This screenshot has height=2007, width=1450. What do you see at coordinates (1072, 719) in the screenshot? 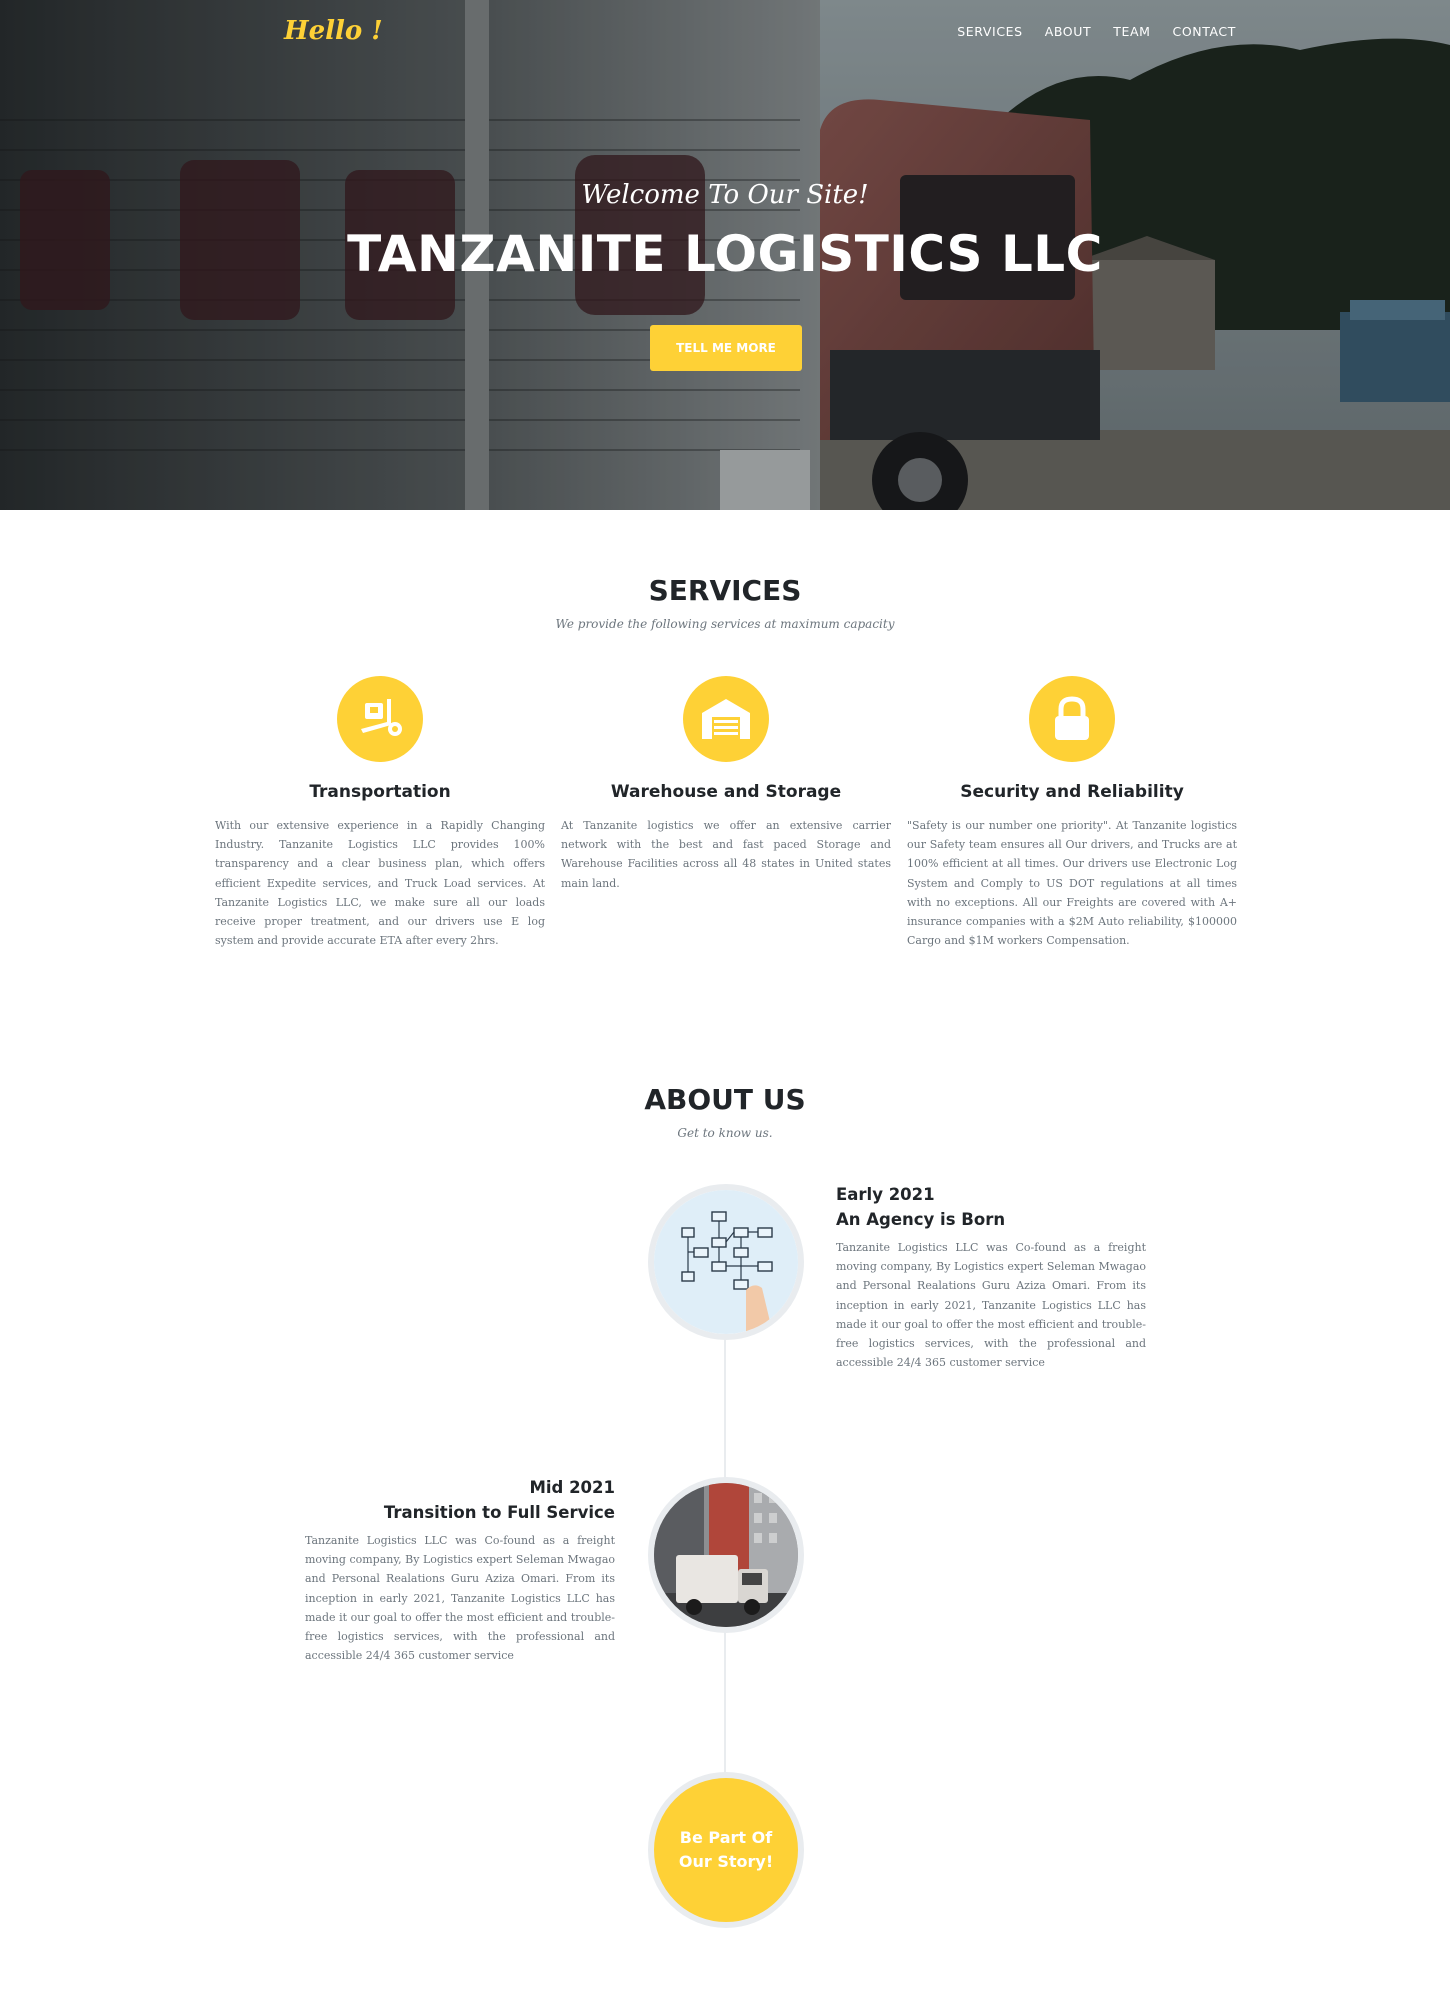
I see `lock-icon` at bounding box center [1072, 719].